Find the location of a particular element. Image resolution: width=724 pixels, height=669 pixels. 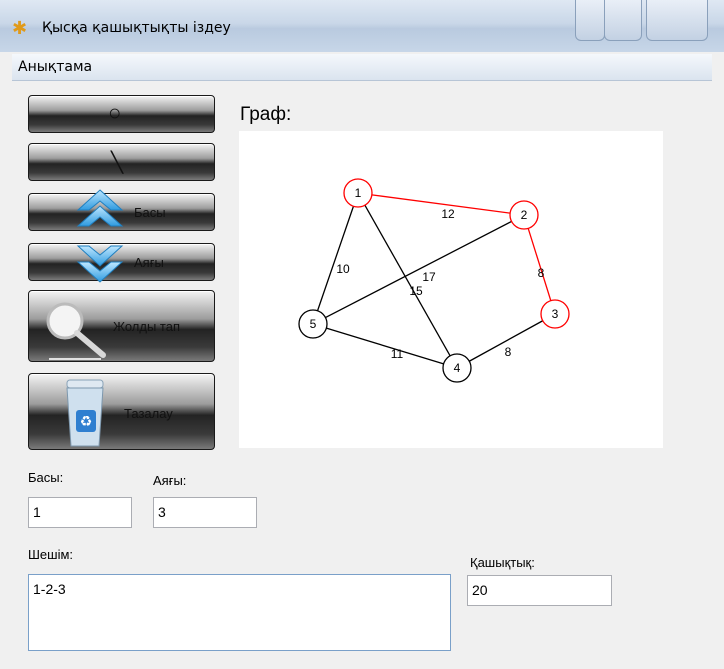

arrow-down-icon is located at coordinates (100, 264).